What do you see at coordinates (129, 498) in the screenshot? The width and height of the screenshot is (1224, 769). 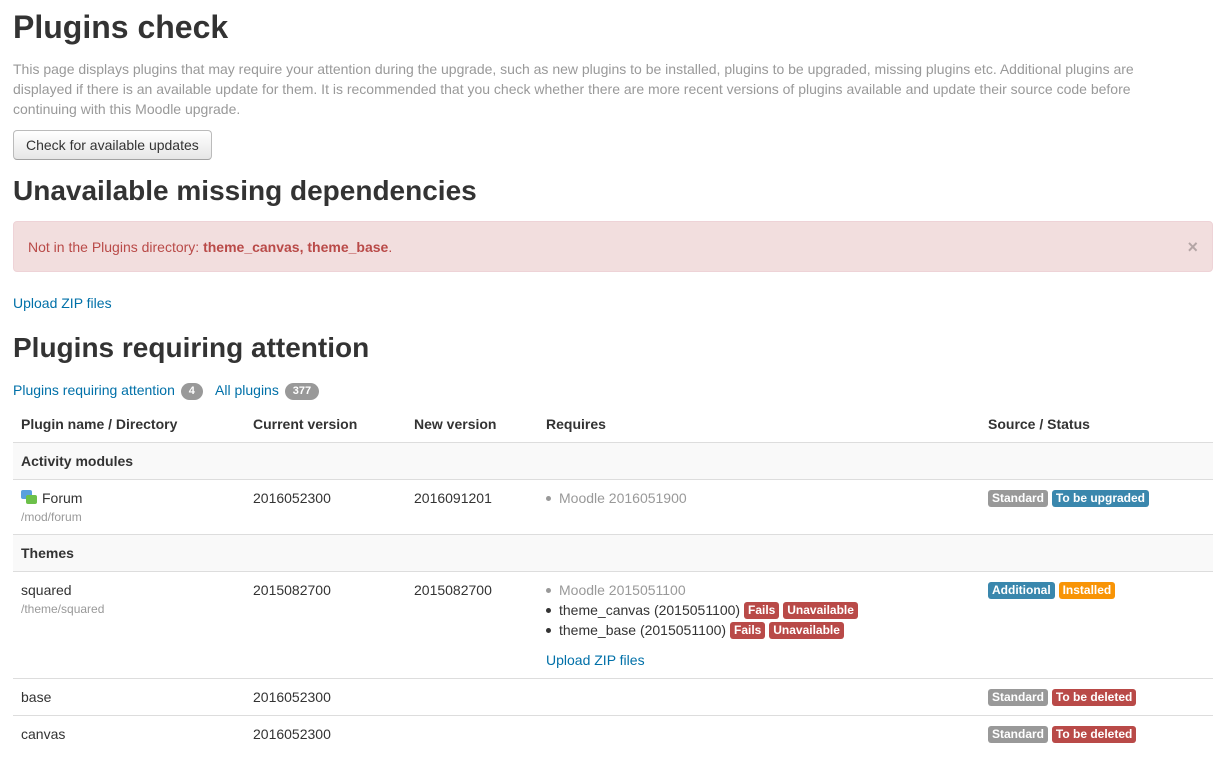 I see `plugin-name: Forum` at bounding box center [129, 498].